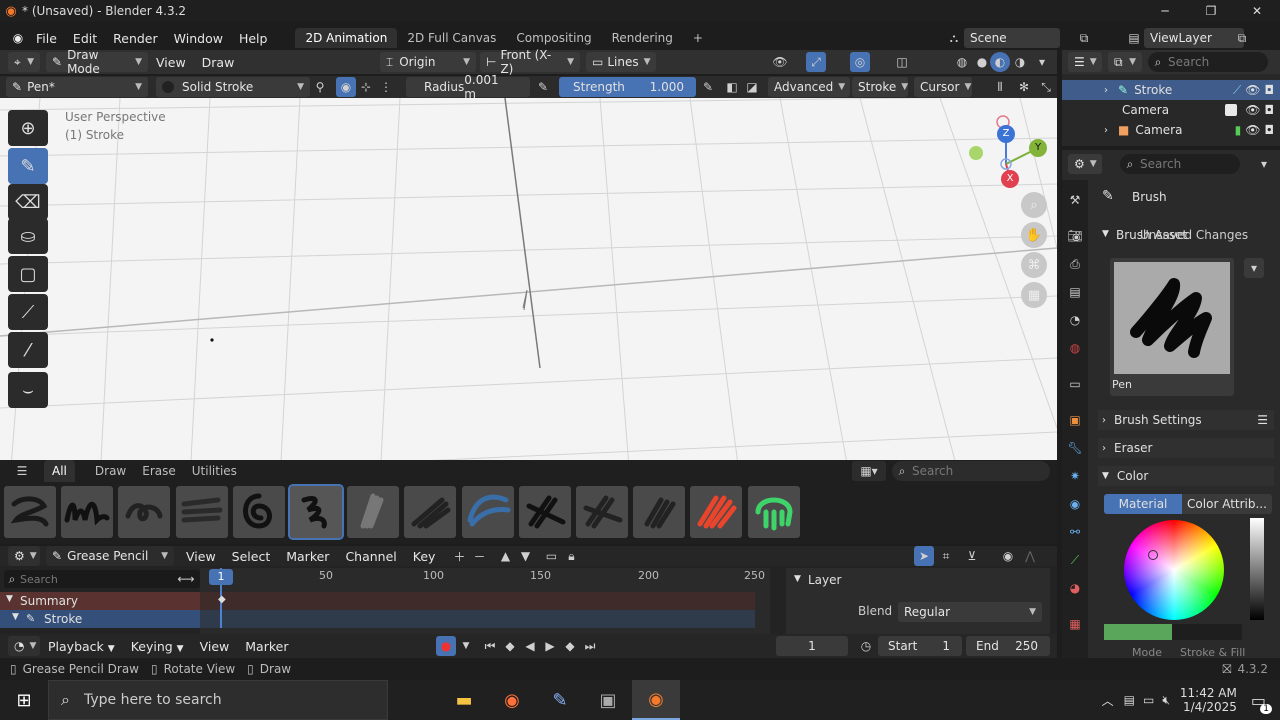  What do you see at coordinates (570, 646) in the screenshot?
I see `next-keyframe-icon: ◆` at bounding box center [570, 646].